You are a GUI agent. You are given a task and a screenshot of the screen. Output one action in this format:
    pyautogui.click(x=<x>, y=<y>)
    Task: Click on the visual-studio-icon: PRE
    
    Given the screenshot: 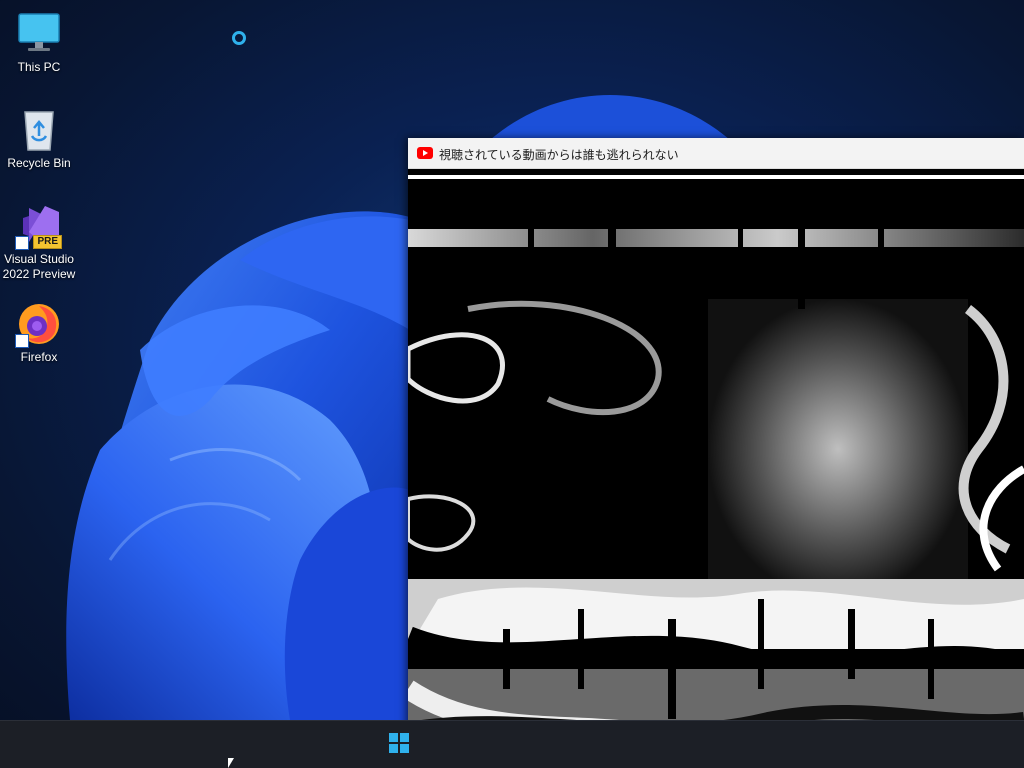 What is the action you would take?
    pyautogui.click(x=39, y=226)
    